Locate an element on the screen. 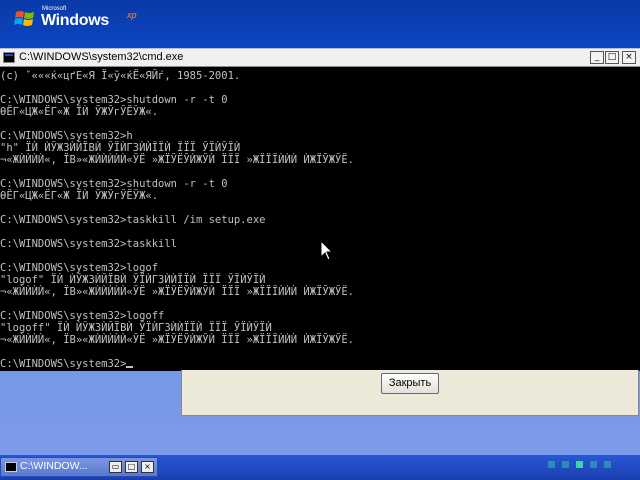  setup-progress-indicator is located at coordinates (583, 465).